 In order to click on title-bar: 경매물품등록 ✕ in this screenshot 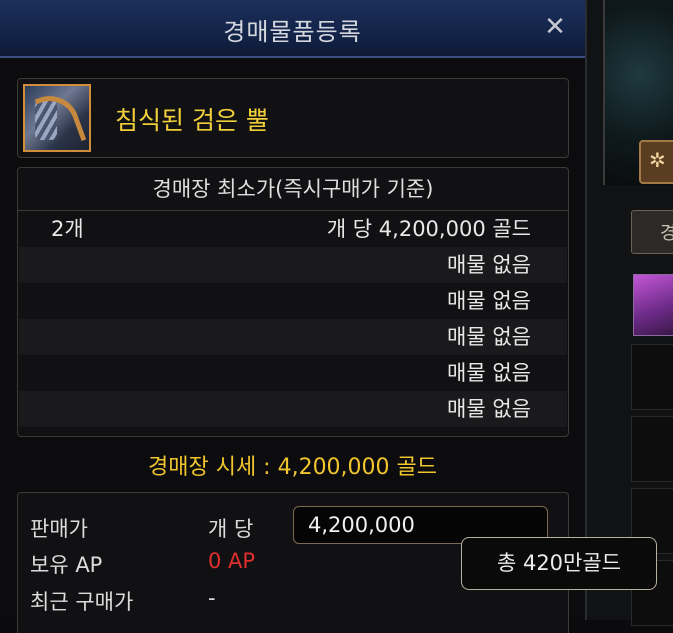, I will do `click(292, 29)`.